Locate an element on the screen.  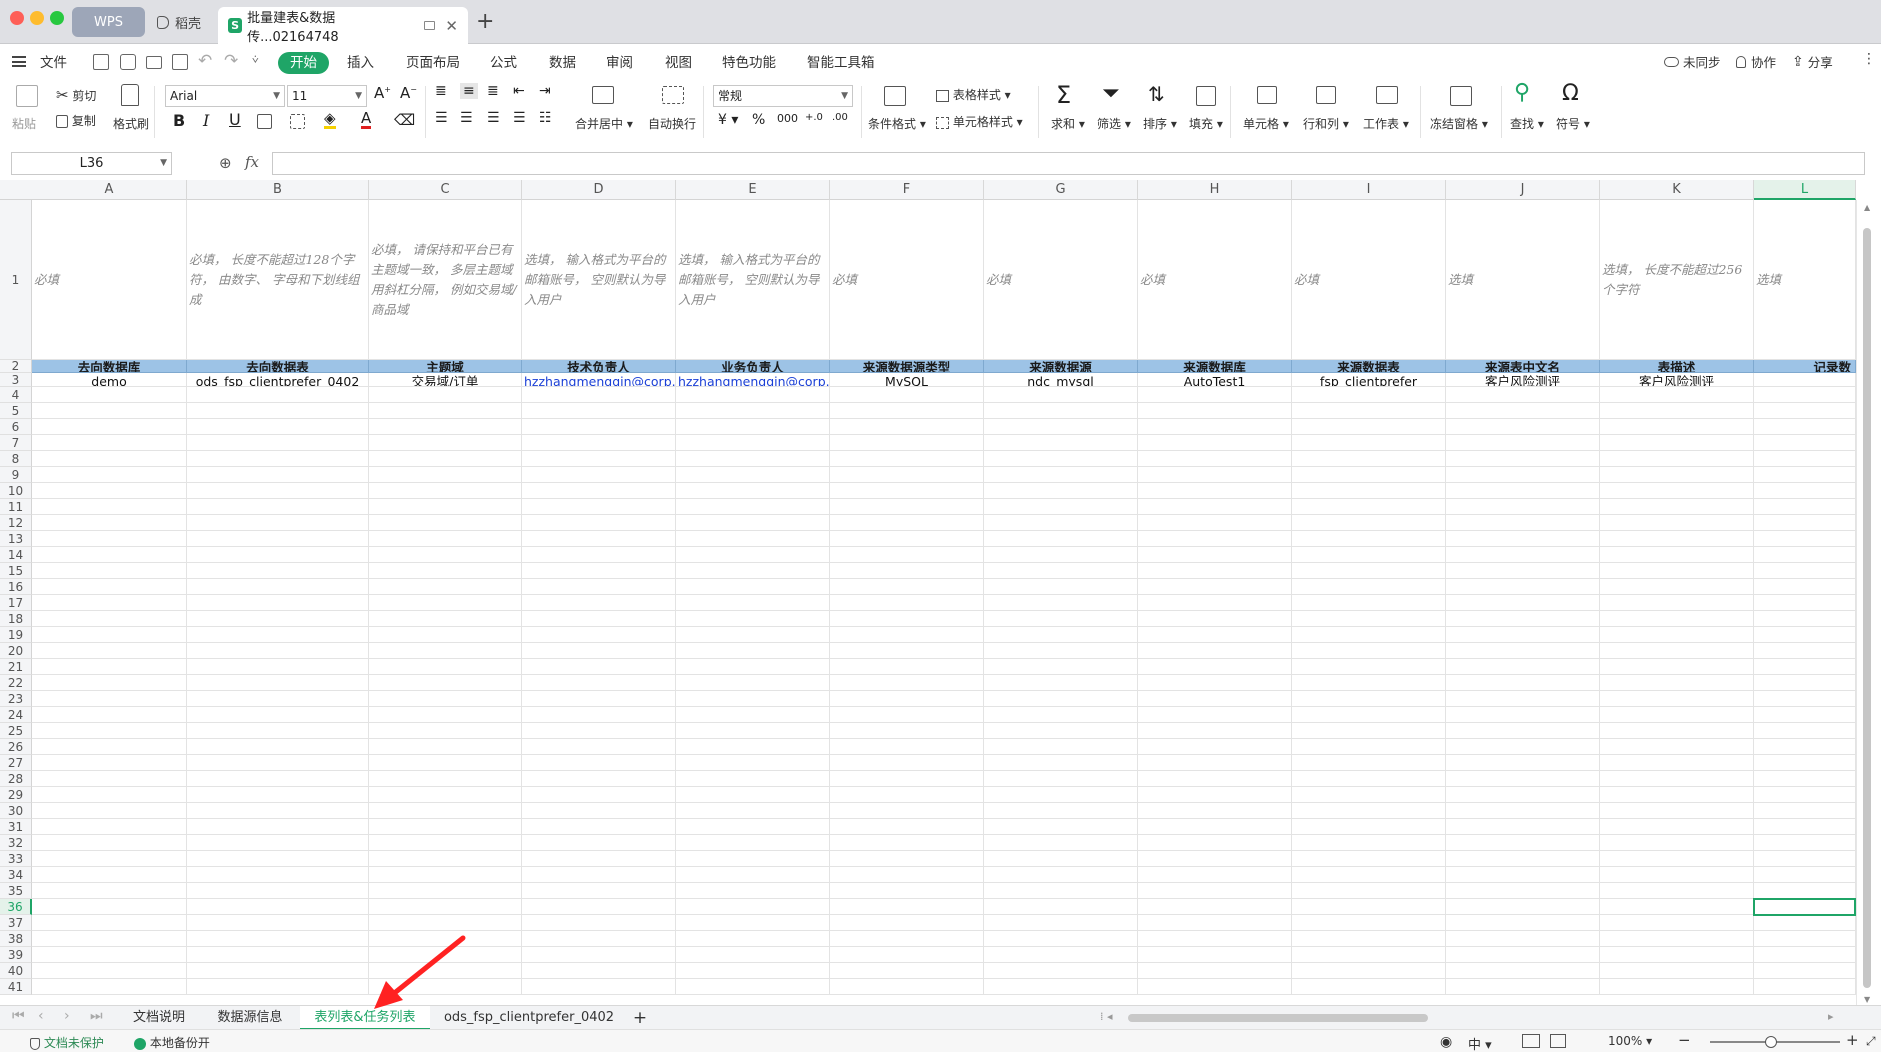
cell-b26 is located at coordinates (278, 747).